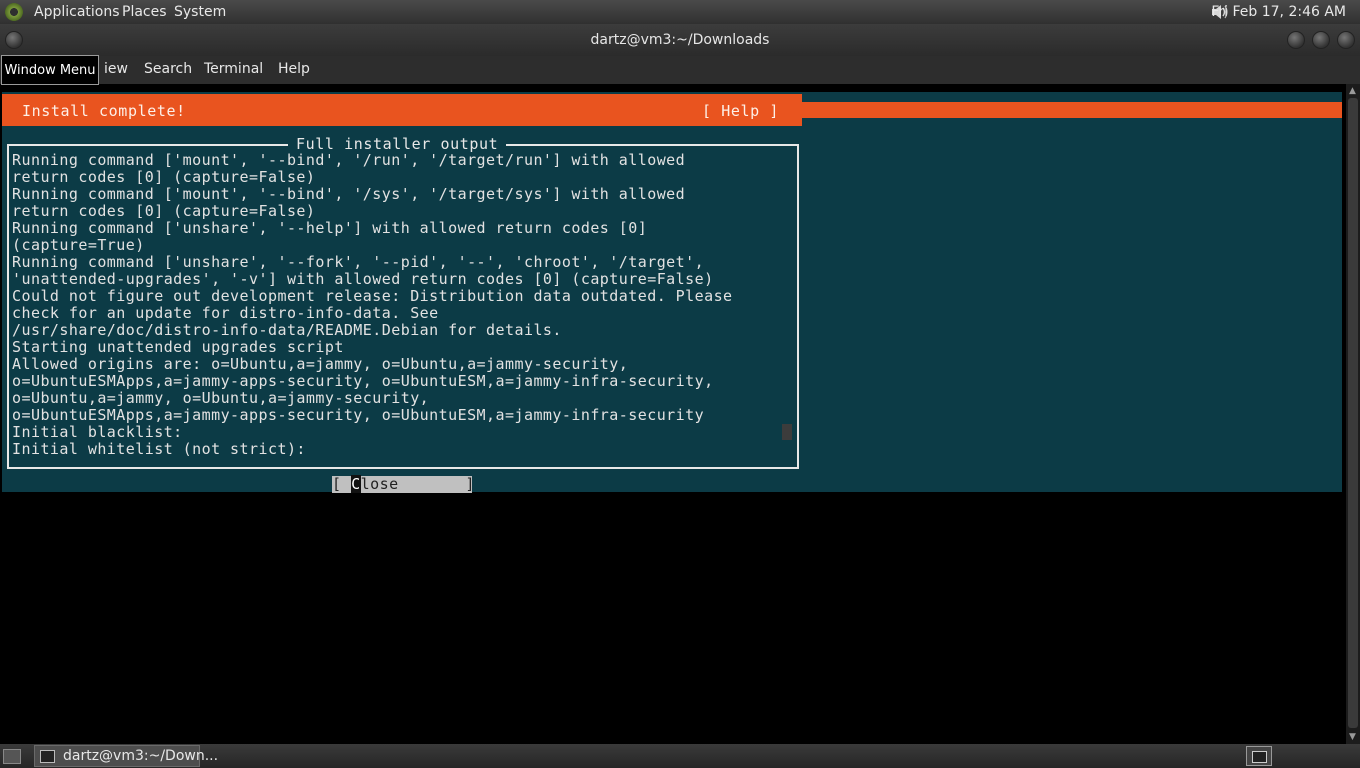 The height and width of the screenshot is (768, 1360). What do you see at coordinates (680, 70) in the screenshot?
I see `terminal-menubar: iew Search Terminal Help` at bounding box center [680, 70].